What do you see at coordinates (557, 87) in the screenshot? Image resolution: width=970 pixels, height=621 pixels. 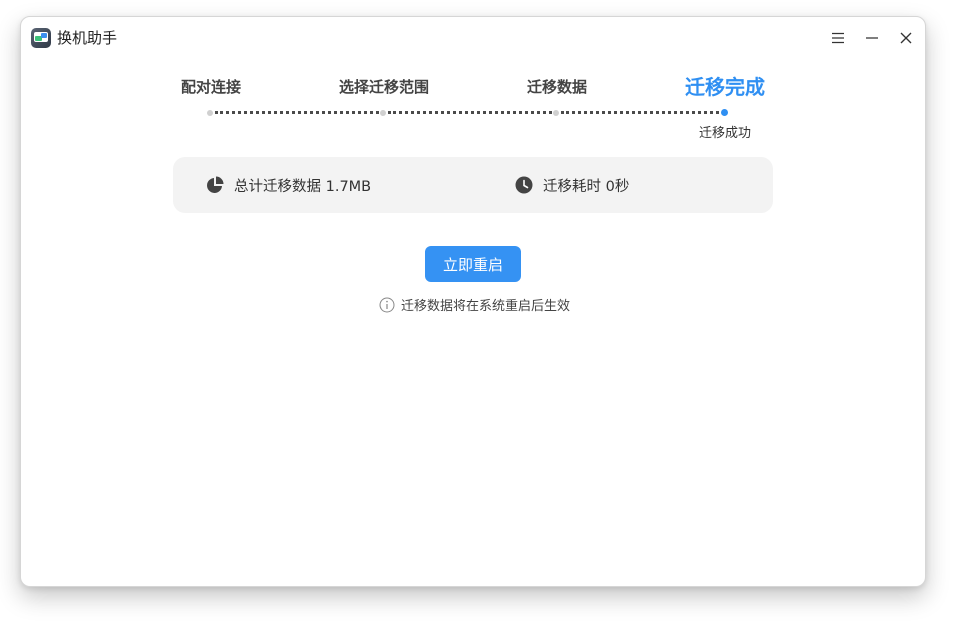 I see `step-migrate-data-label: 迁移数据` at bounding box center [557, 87].